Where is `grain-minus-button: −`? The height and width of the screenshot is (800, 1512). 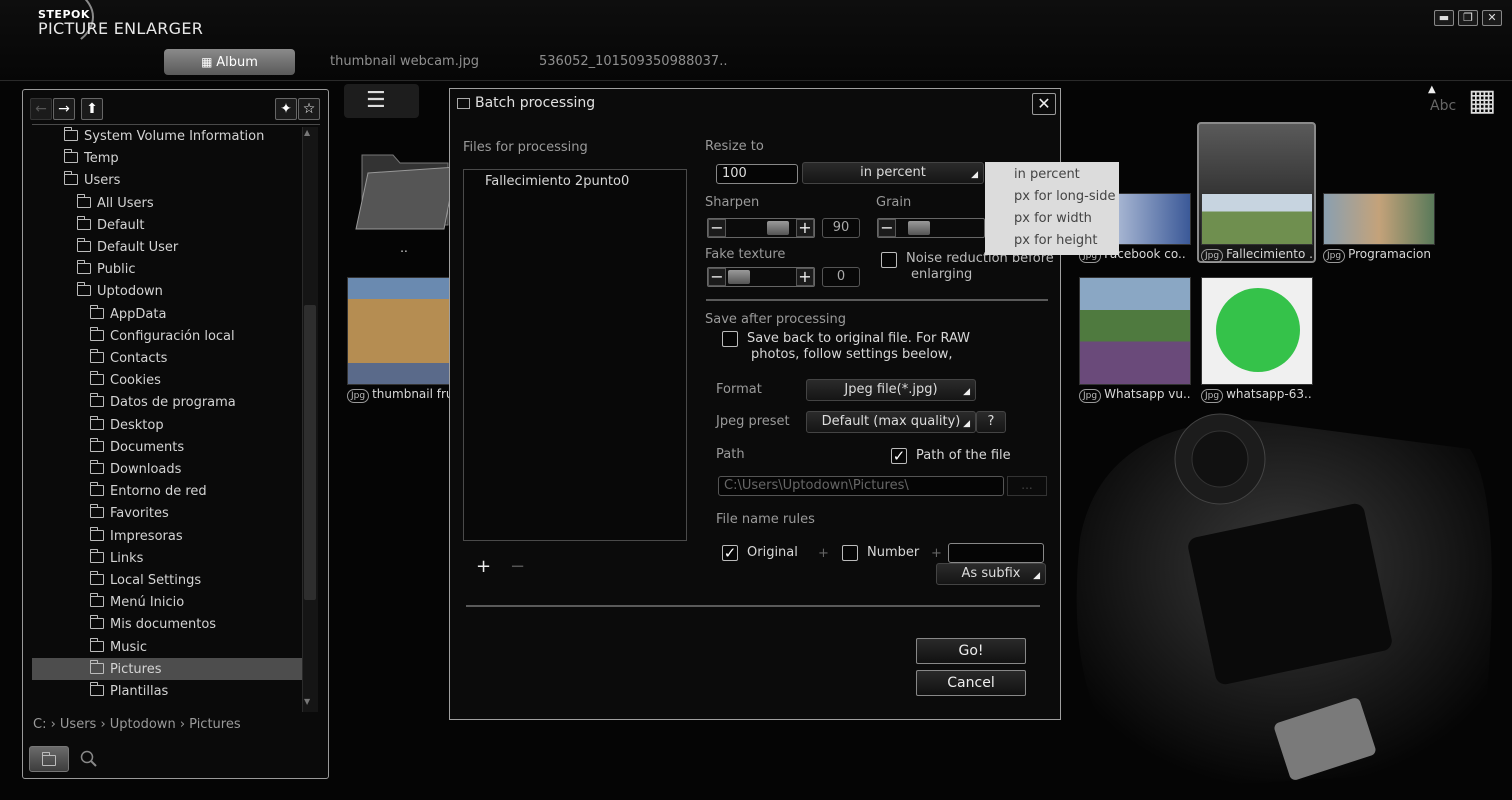 grain-minus-button: − is located at coordinates (887, 228).